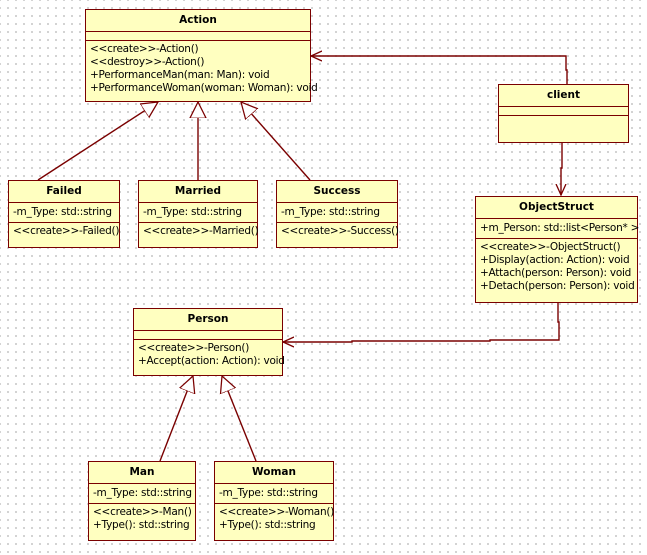 This screenshot has height=555, width=647. I want to click on assoc-objectstruct-person, so click(421, 322).